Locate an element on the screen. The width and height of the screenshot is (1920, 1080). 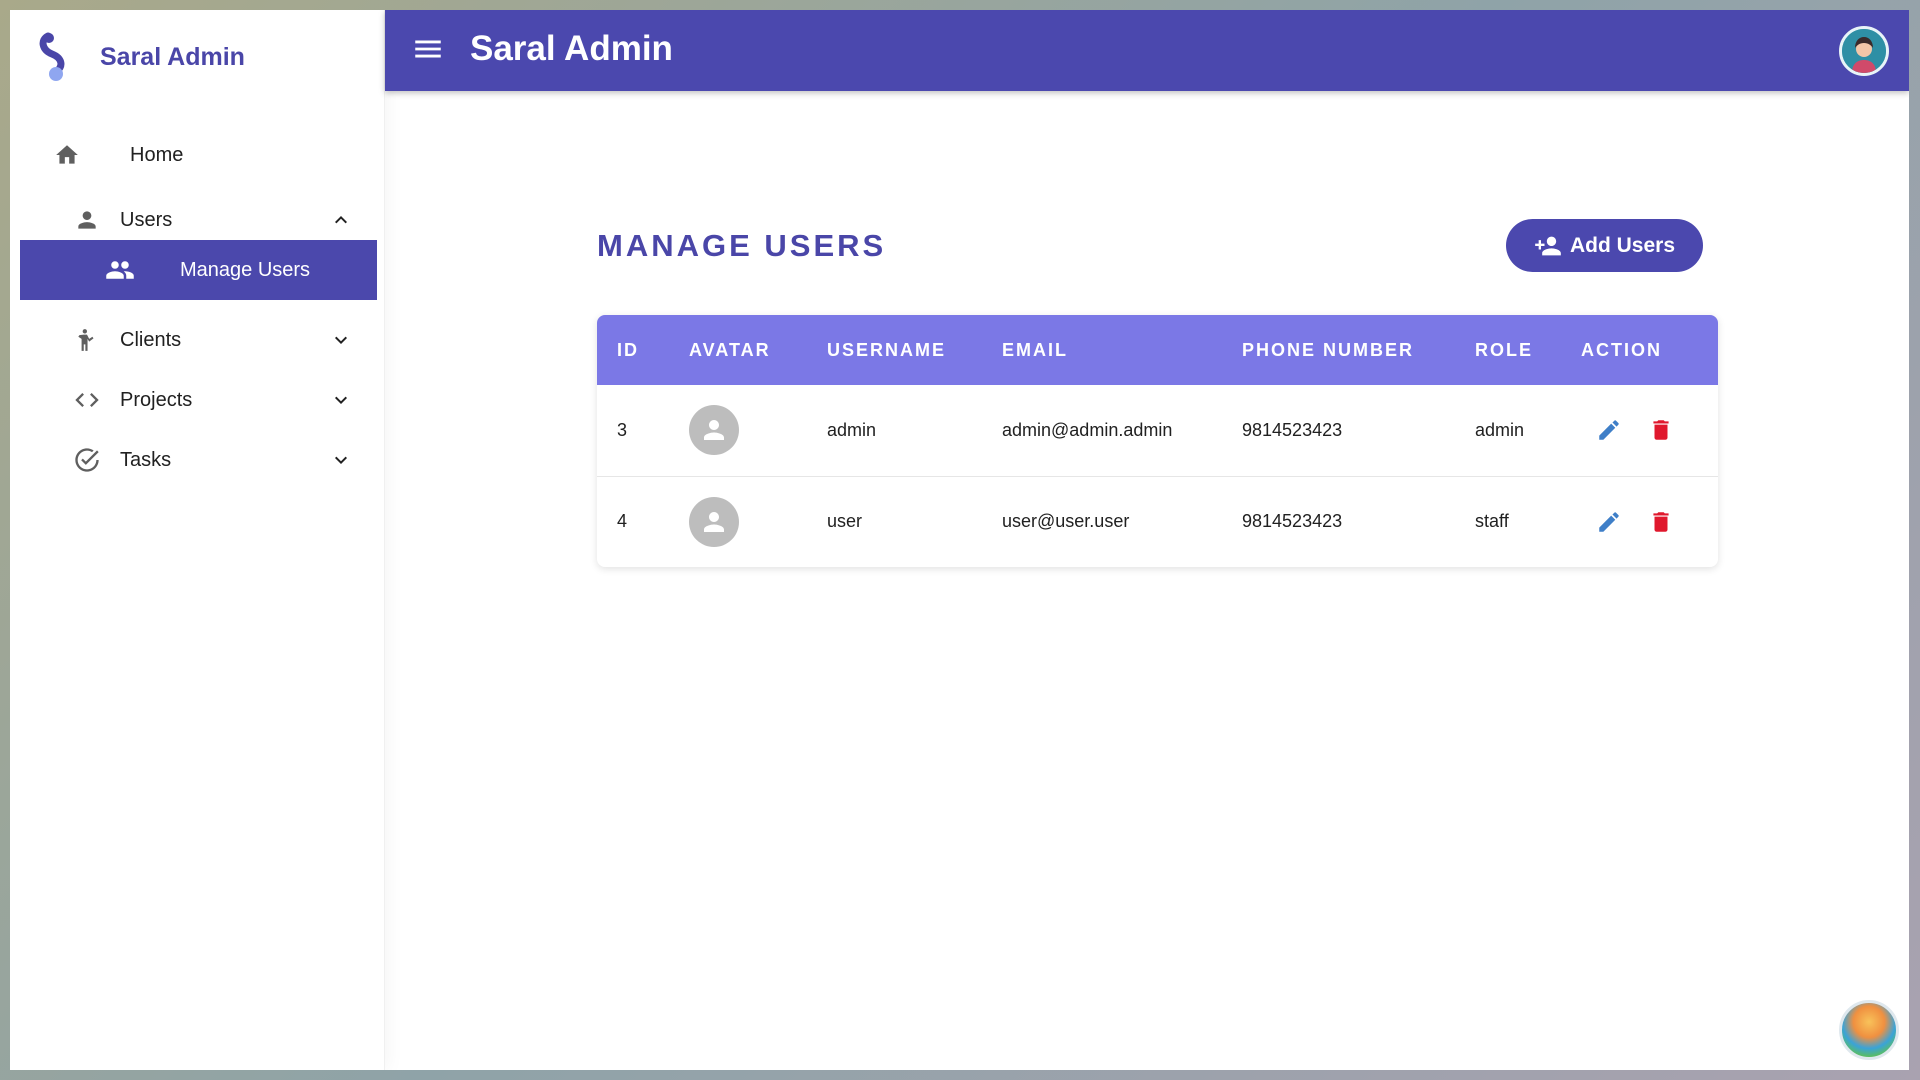
person-add-icon is located at coordinates (1548, 245).